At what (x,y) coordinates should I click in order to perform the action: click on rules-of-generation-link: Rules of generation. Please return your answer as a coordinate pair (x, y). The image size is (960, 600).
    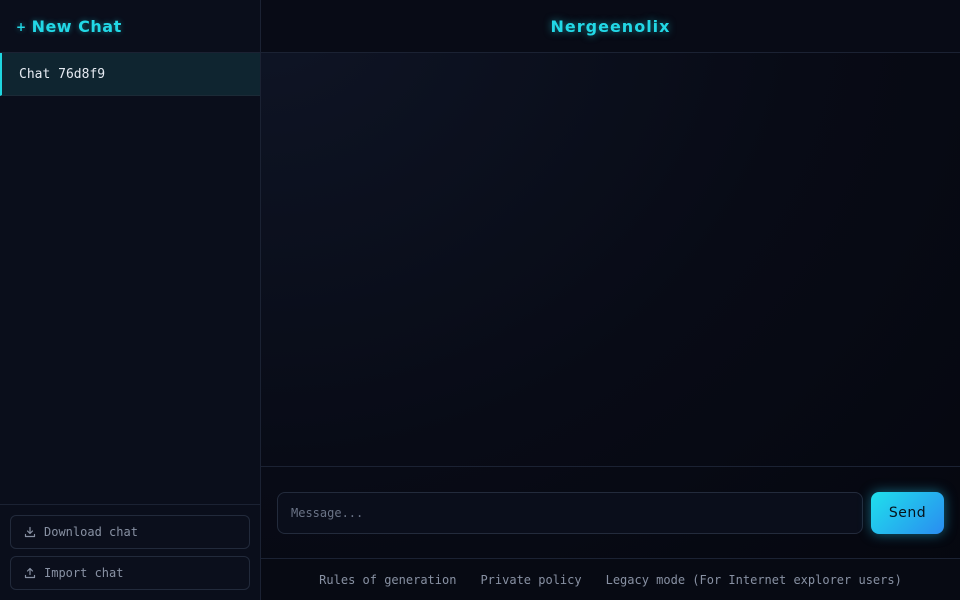
    Looking at the image, I should click on (387, 580).